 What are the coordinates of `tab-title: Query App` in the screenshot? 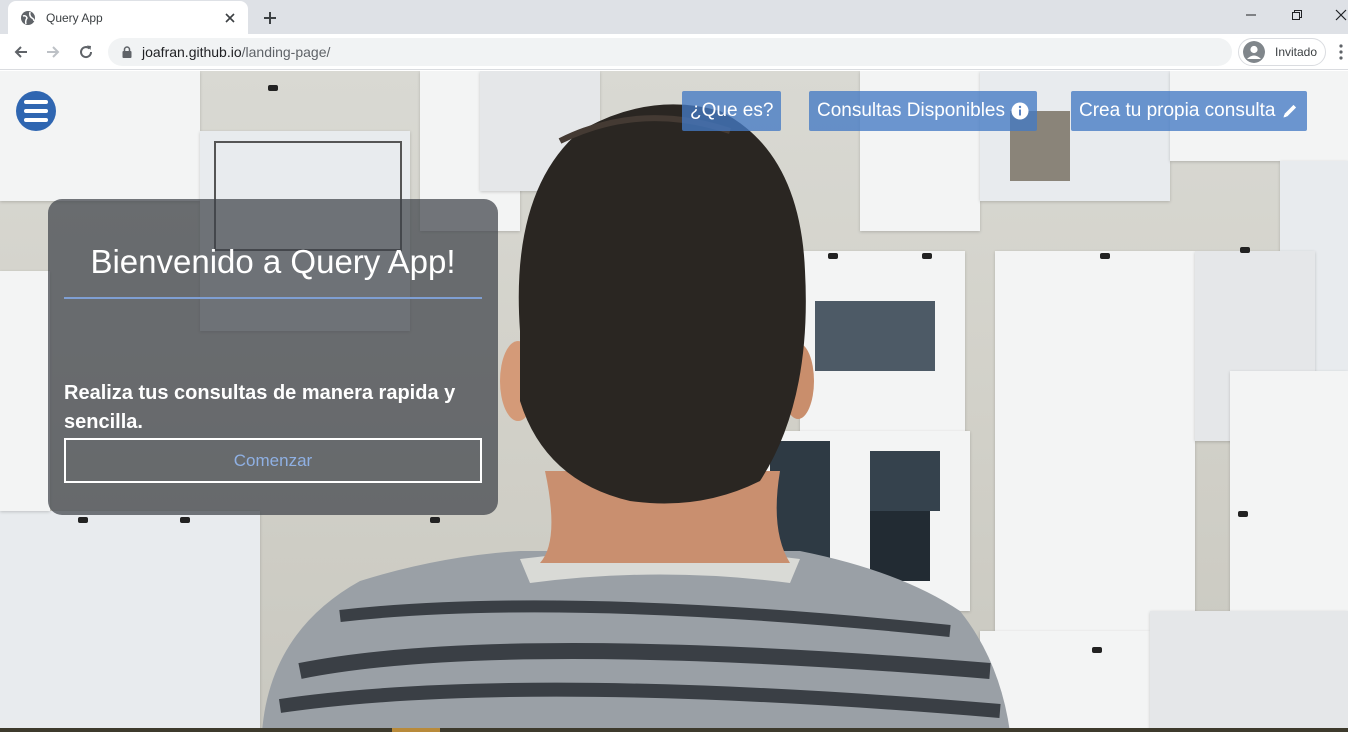 It's located at (74, 17).